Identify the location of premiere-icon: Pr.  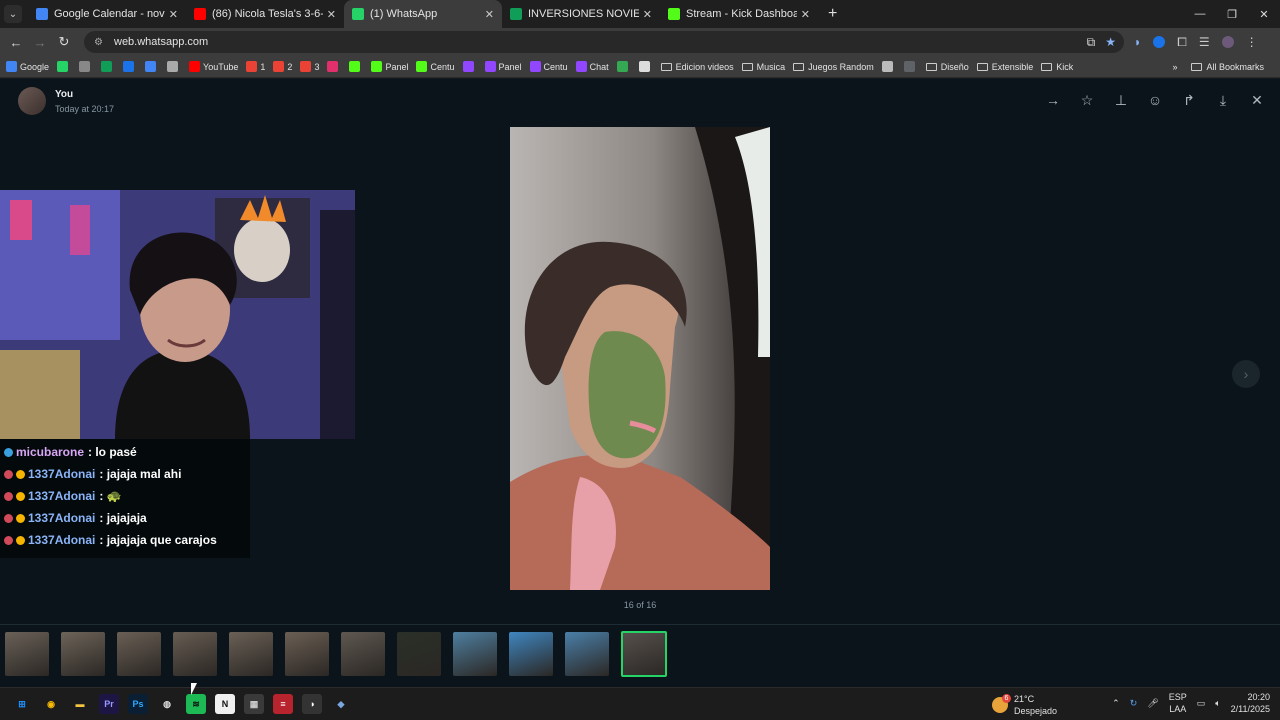
(109, 704).